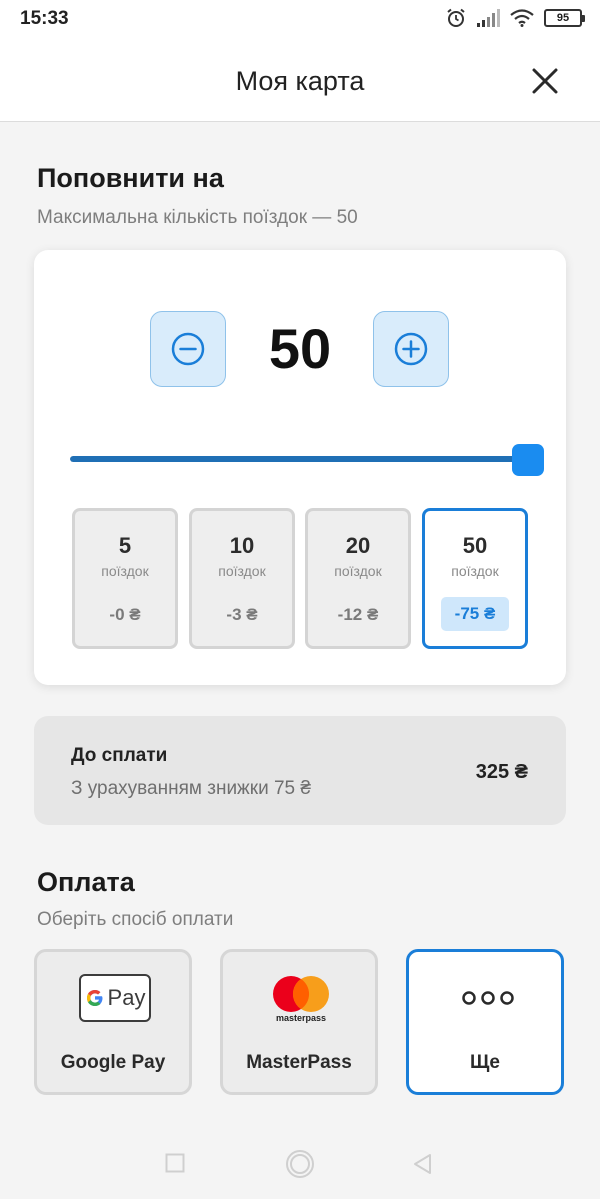  I want to click on option-discount: -3 ₴, so click(242, 614).